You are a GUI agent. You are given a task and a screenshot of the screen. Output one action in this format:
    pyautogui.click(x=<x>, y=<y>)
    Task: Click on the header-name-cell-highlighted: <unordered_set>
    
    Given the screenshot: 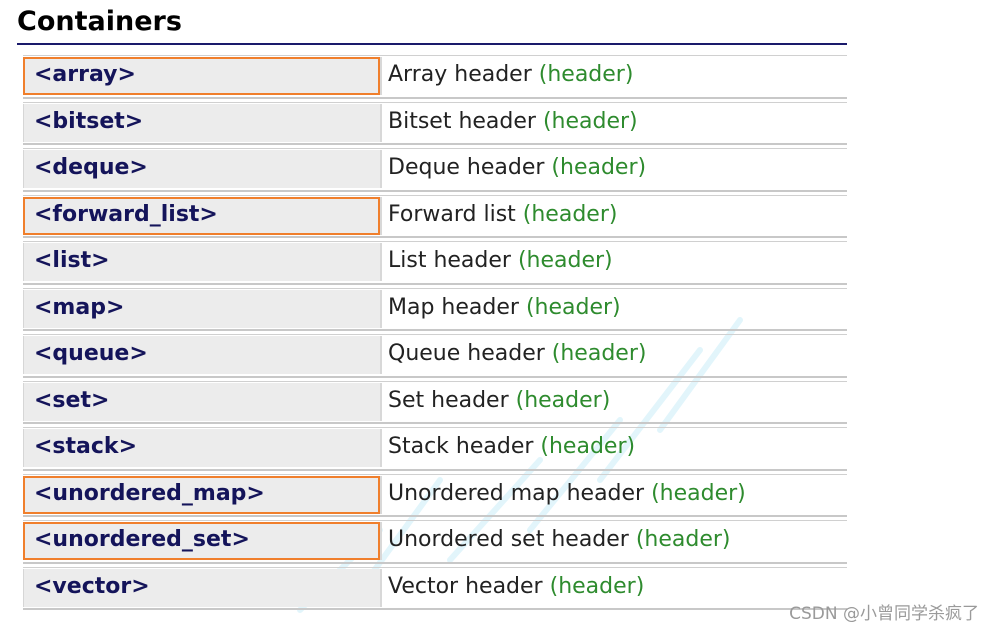 What is the action you would take?
    pyautogui.click(x=201, y=541)
    